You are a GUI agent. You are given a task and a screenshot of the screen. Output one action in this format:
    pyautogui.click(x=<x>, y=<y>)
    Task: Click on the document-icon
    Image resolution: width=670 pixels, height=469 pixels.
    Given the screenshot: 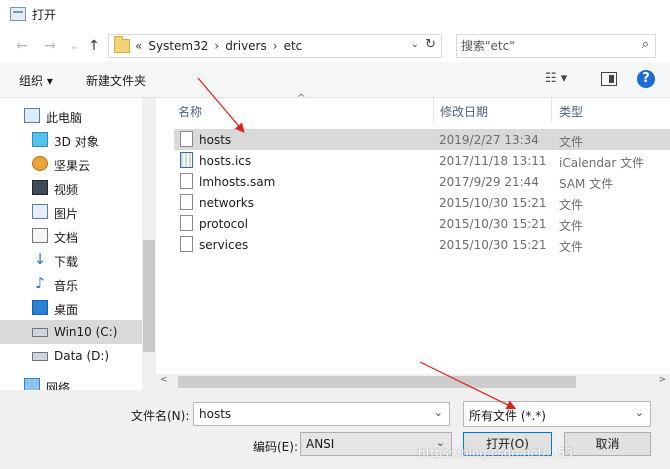 What is the action you would take?
    pyautogui.click(x=40, y=235)
    